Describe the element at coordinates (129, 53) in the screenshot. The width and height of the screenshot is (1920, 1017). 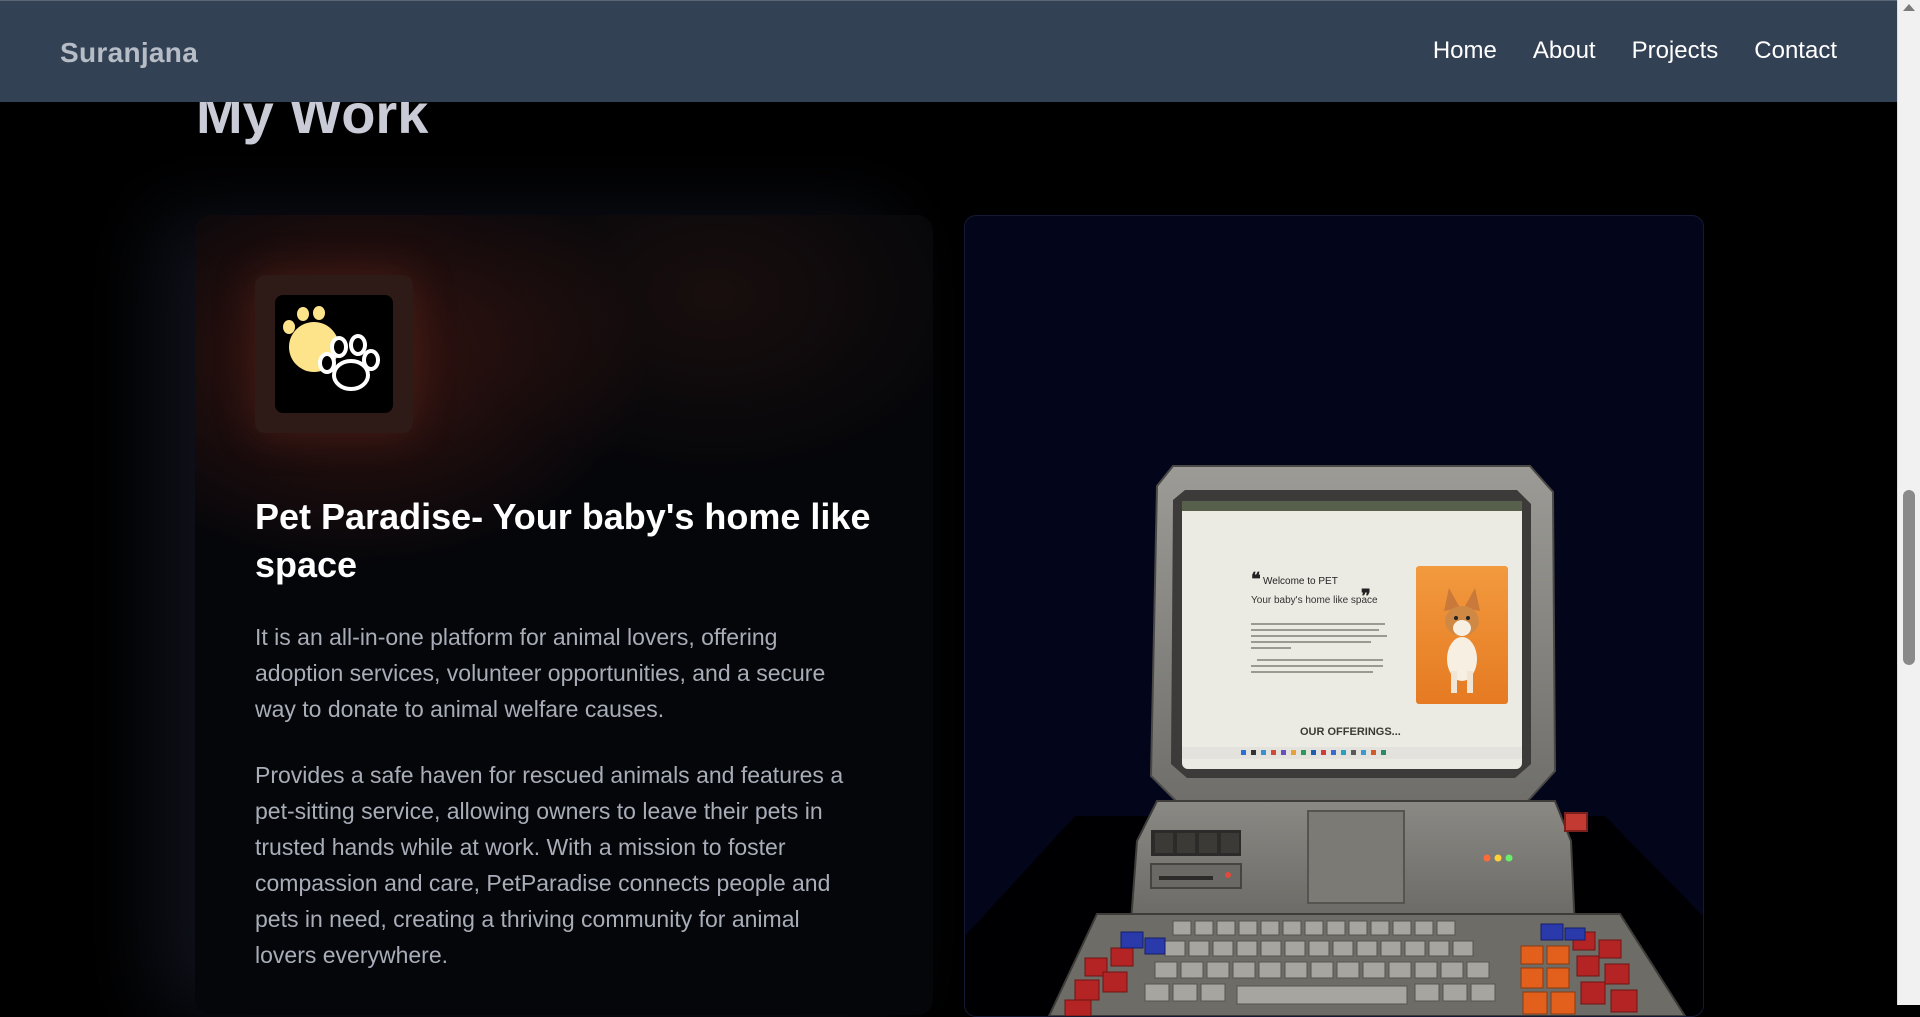
I see `brand-logo-text: Suranjana` at that location.